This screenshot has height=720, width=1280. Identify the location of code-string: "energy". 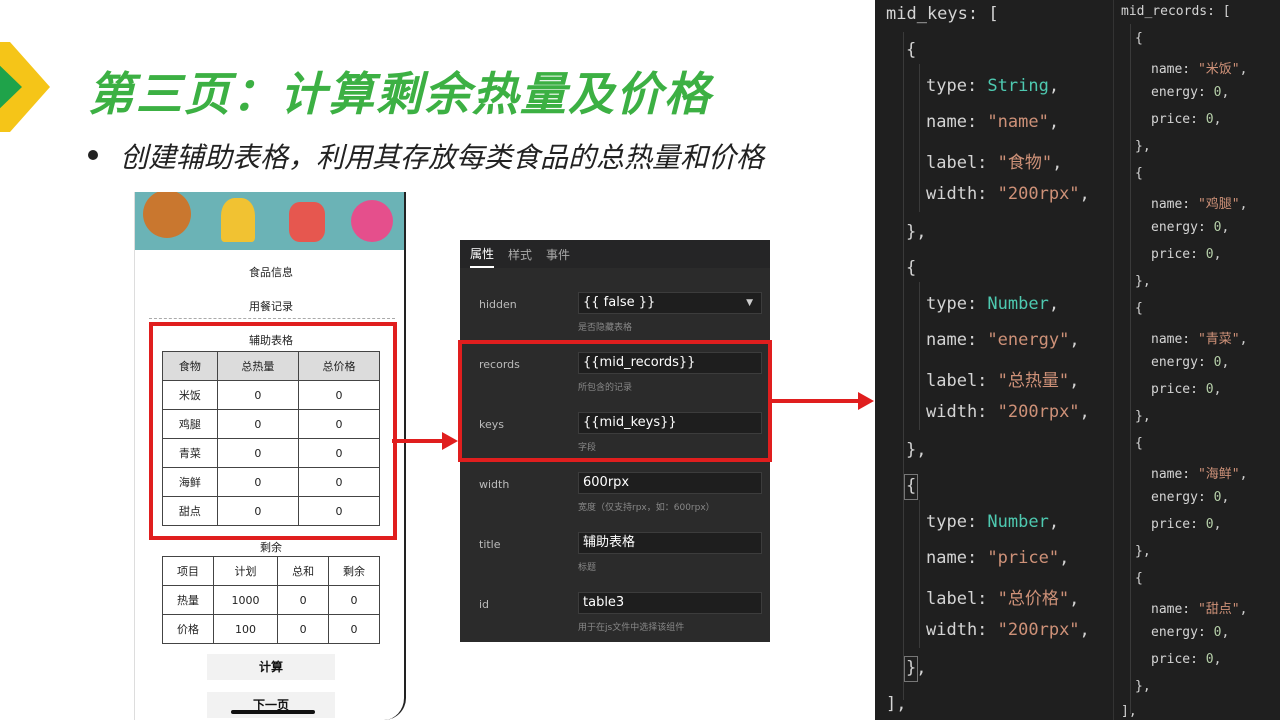
(1028, 340).